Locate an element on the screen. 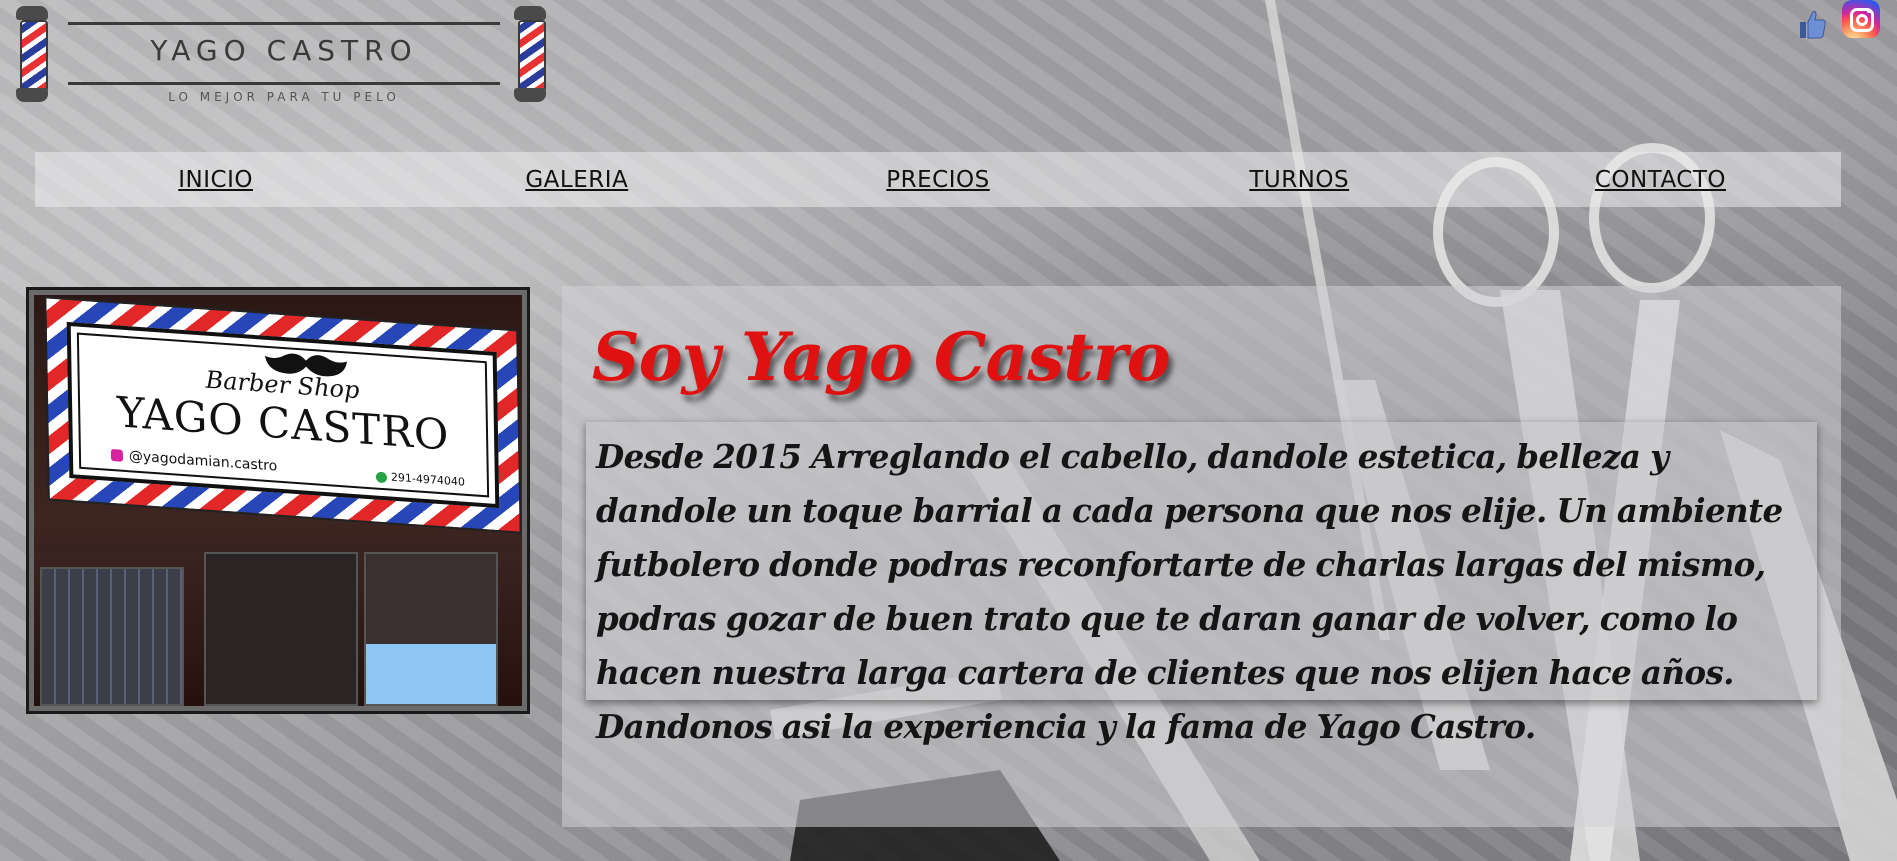  barber-pole-right-icon is located at coordinates (530, 54).